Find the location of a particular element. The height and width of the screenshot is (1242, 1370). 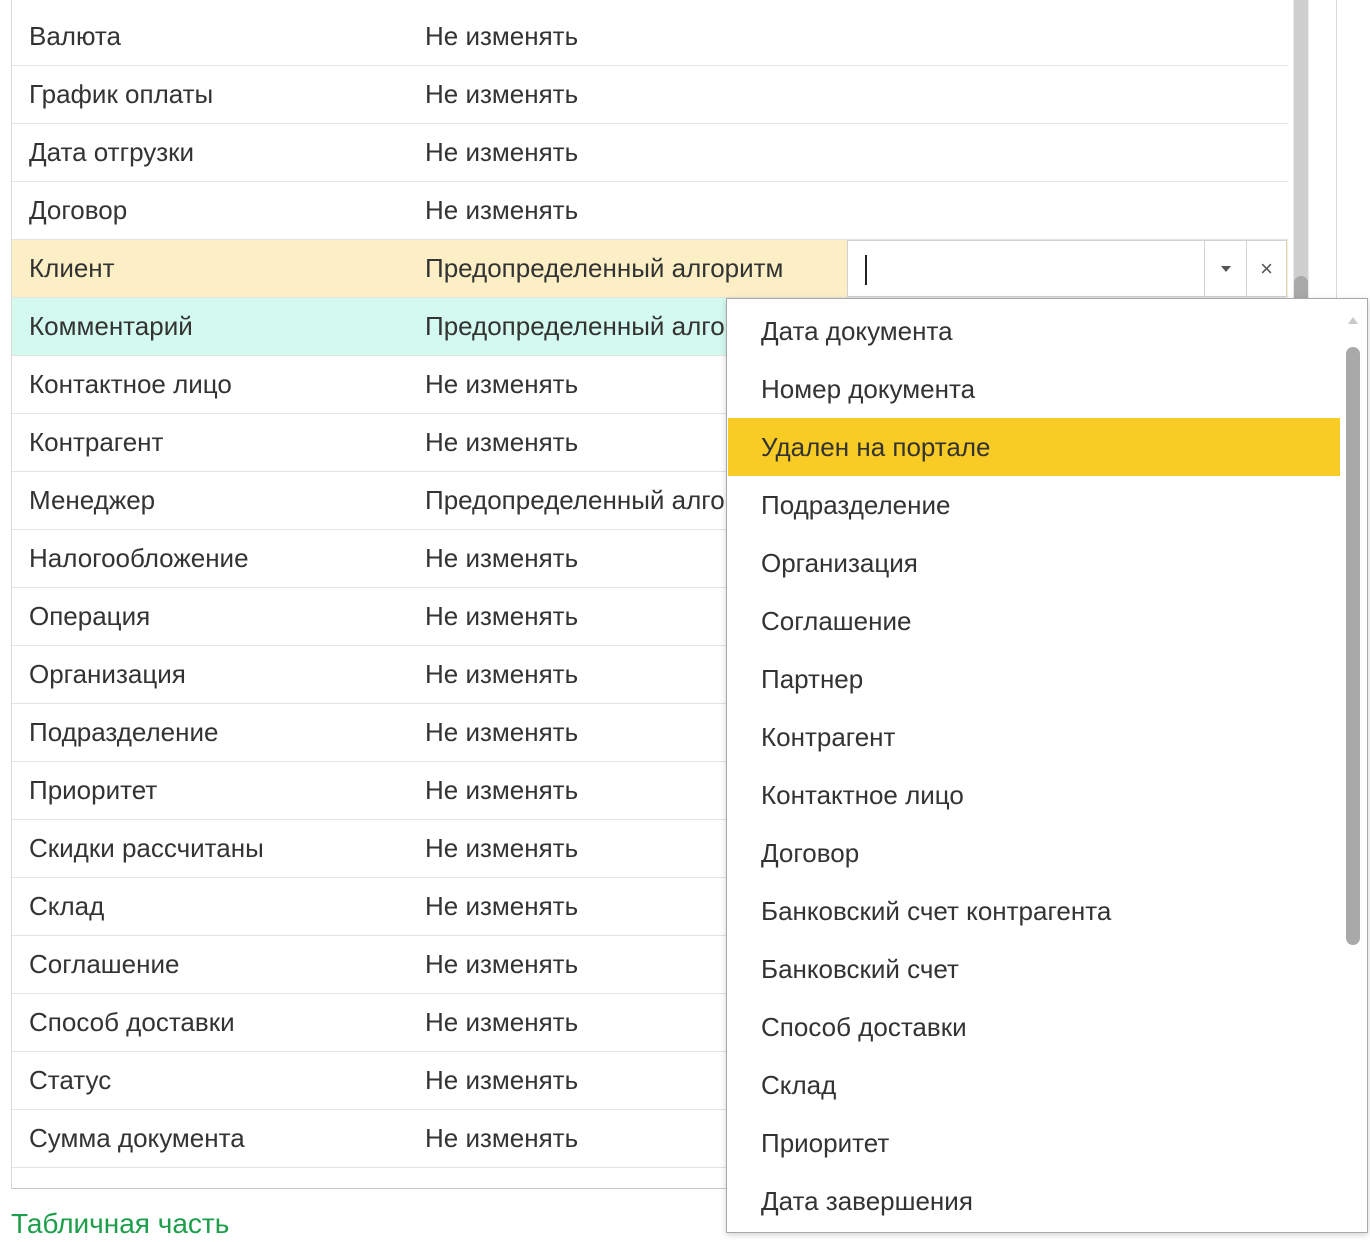

attribute-name-cell: Соглашение is located at coordinates (104, 964).